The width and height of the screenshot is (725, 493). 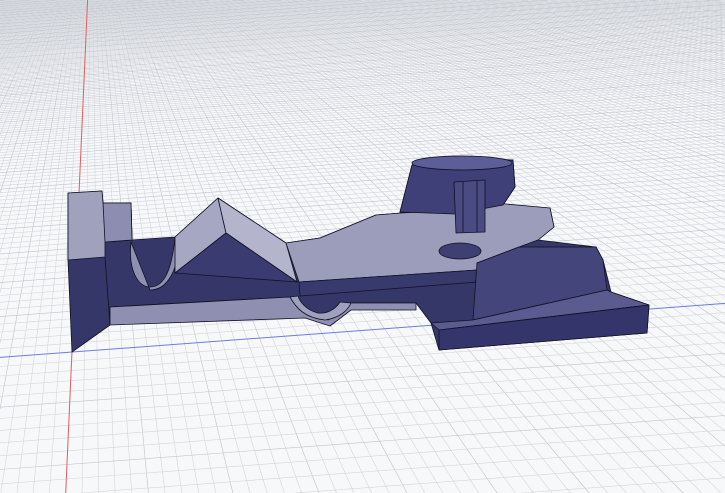 What do you see at coordinates (469, 206) in the screenshot?
I see `knob-slot` at bounding box center [469, 206].